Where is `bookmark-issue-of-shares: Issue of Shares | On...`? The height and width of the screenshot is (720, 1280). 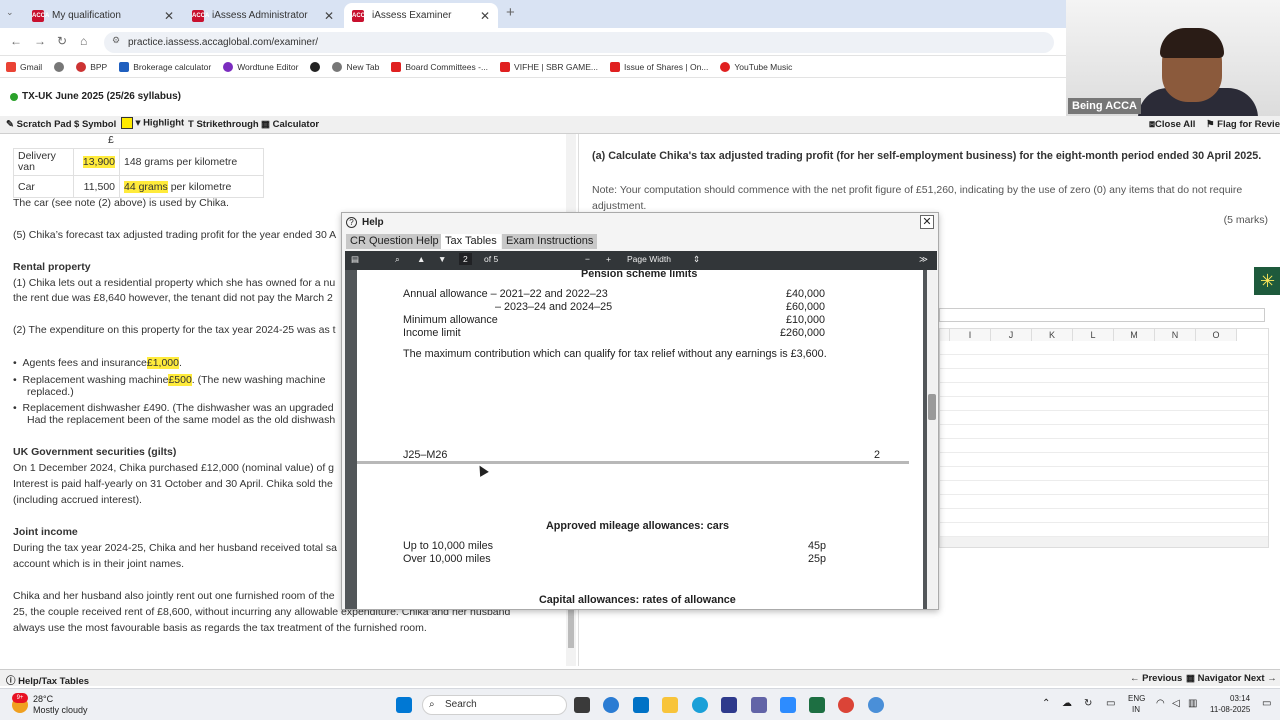 bookmark-issue-of-shares: Issue of Shares | On... is located at coordinates (658, 66).